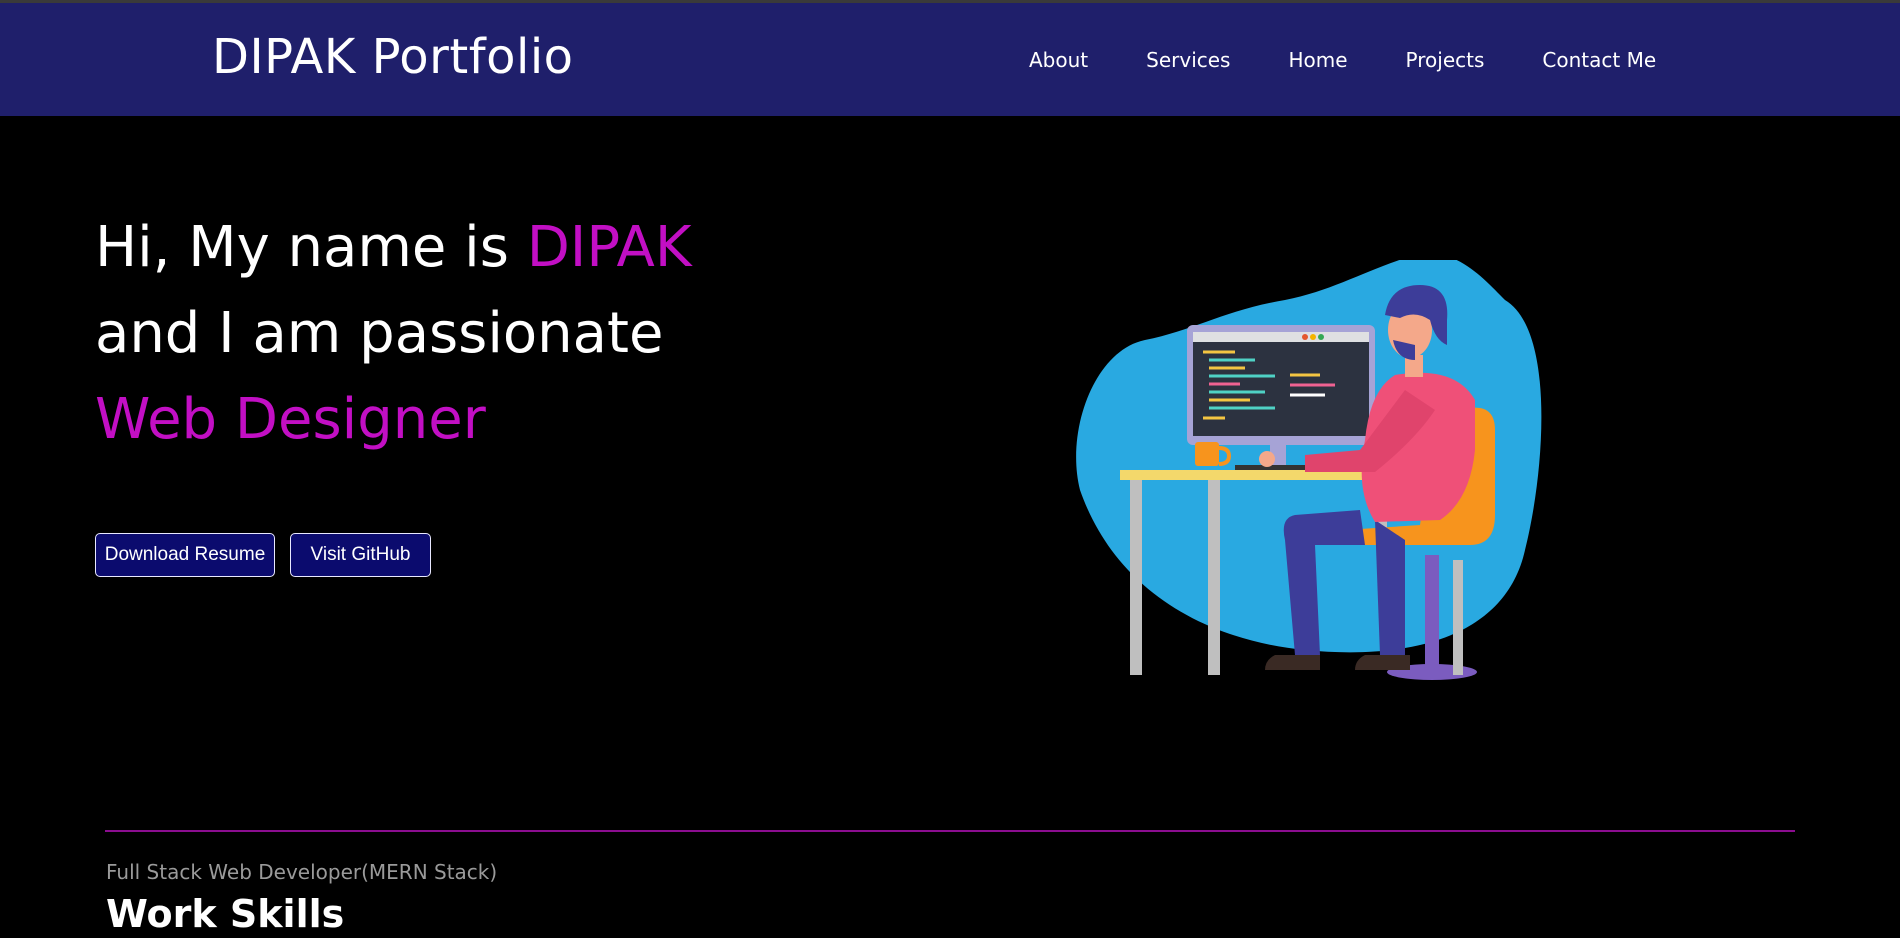  Describe the element at coordinates (360, 555) in the screenshot. I see `visit-github-button: Visit GitHub` at that location.